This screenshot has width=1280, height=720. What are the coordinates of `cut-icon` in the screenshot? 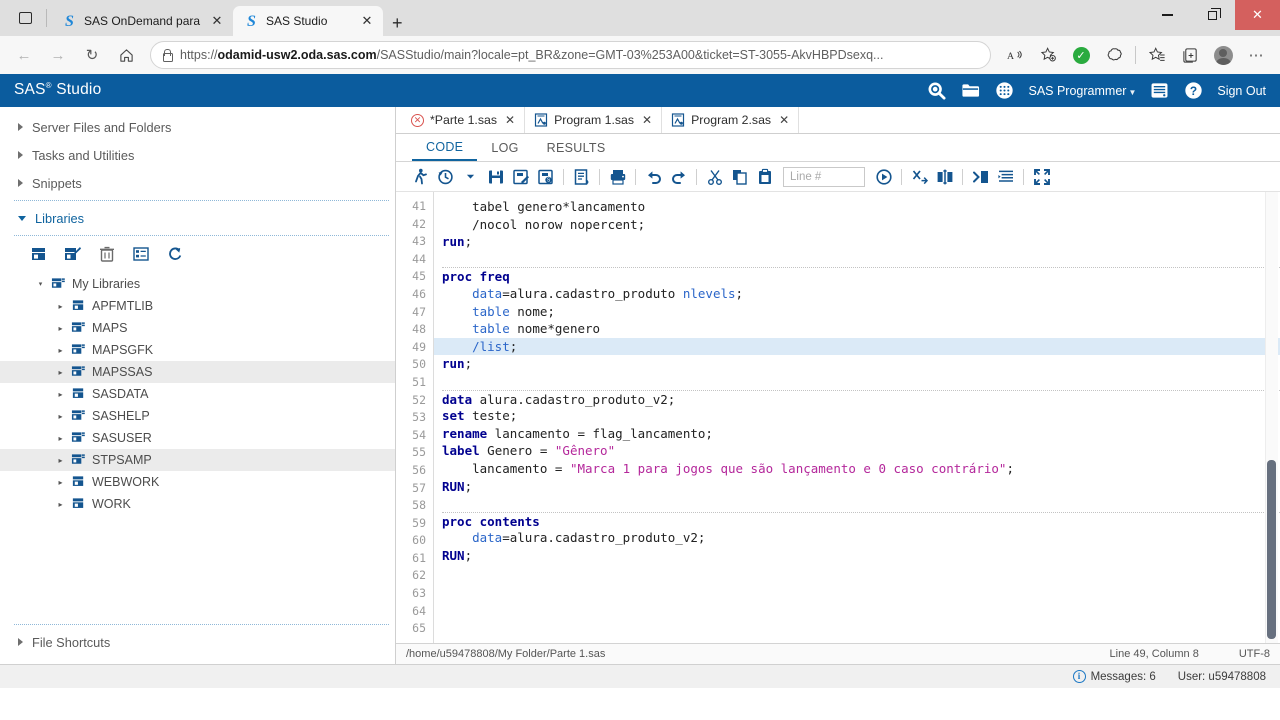 It's located at (714, 177).